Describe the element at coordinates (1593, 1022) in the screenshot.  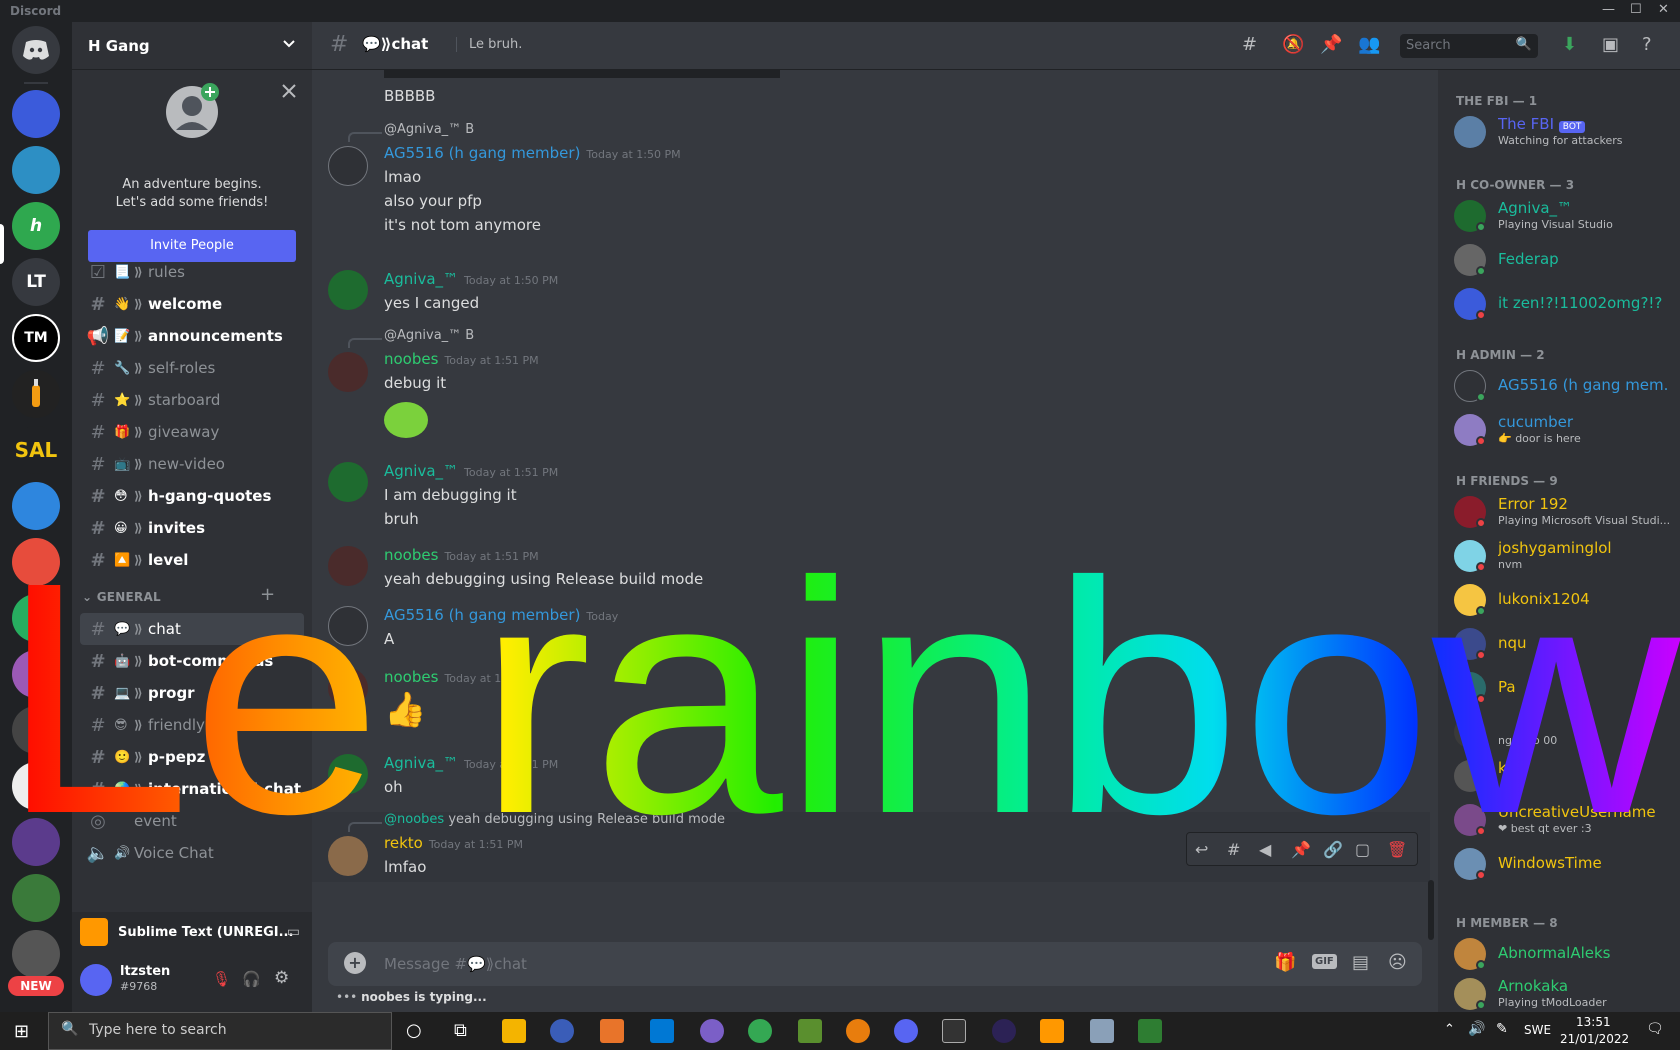
I see `clock-time: 13:51` at that location.